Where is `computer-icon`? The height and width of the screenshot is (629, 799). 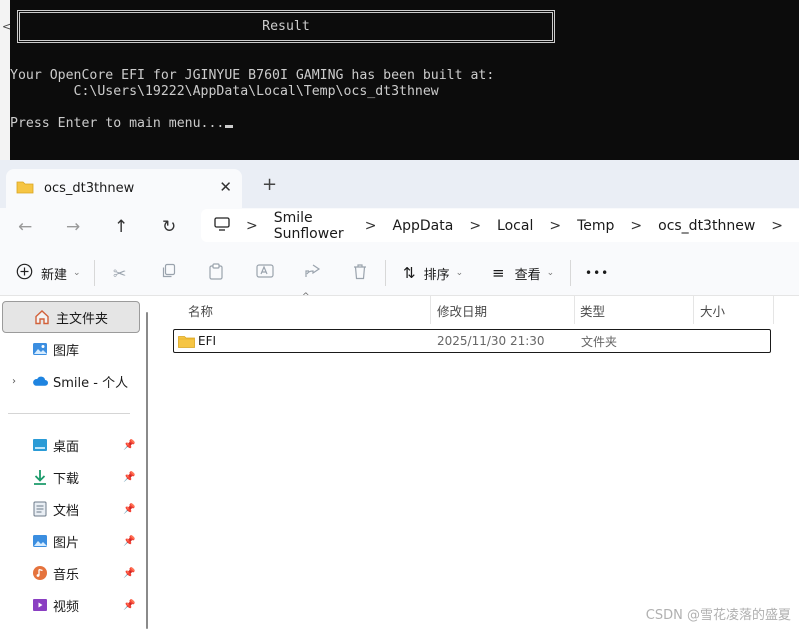
computer-icon is located at coordinates (222, 225).